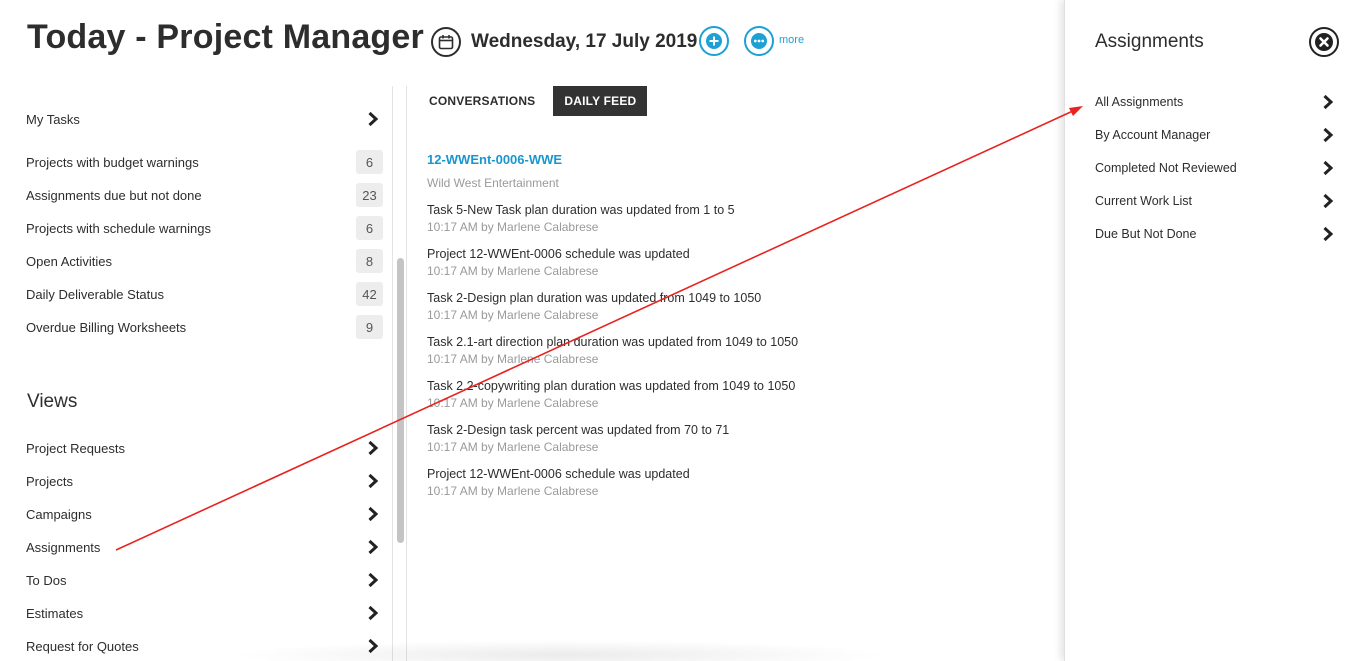 This screenshot has height=661, width=1358. Describe the element at coordinates (204, 514) in the screenshot. I see `view-item-campaigns: Campaigns` at that location.